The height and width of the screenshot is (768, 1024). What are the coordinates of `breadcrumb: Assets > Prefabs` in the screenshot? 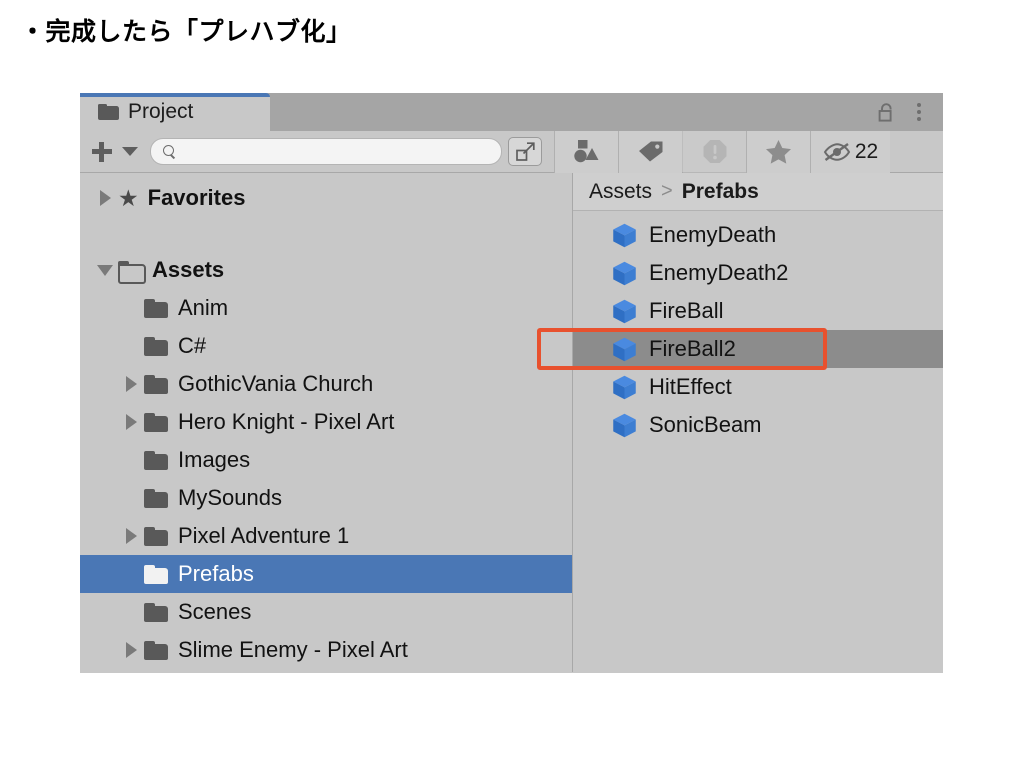 It's located at (758, 192).